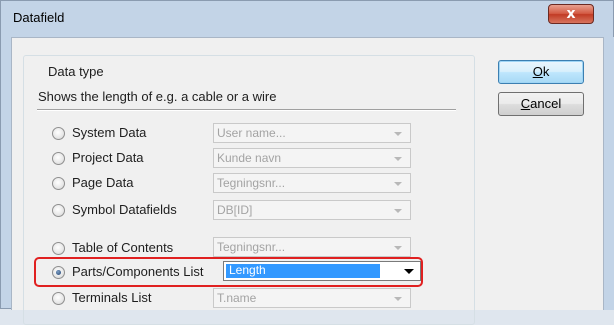 The image size is (614, 325). Describe the element at coordinates (546, 103) in the screenshot. I see `cancel-label-rest: ancel` at that location.